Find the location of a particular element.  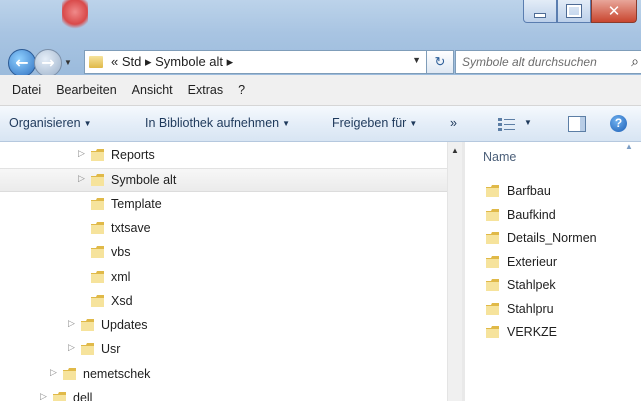

maximize-button is located at coordinates (574, 11).